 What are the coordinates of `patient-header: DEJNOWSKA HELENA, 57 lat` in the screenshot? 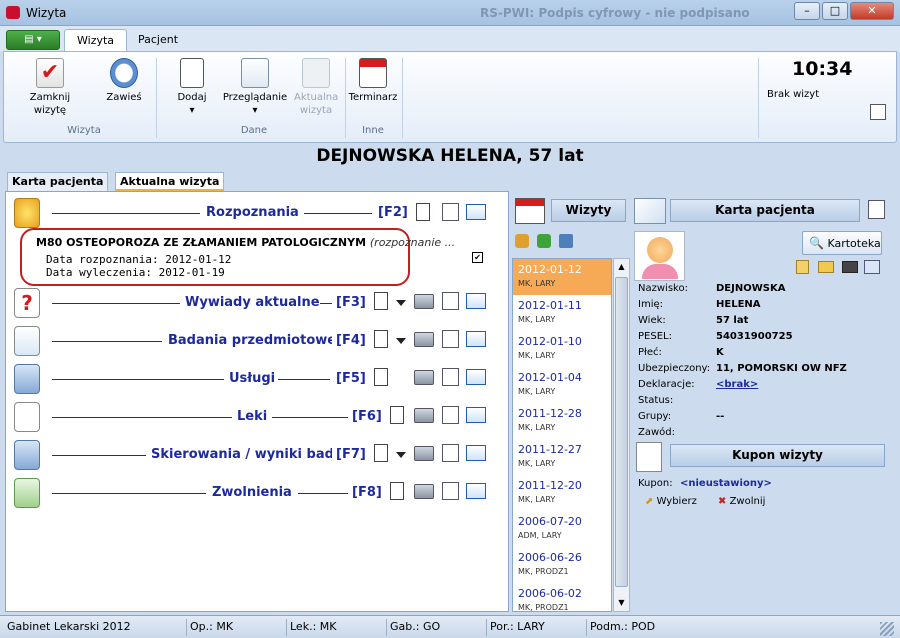 It's located at (450, 156).